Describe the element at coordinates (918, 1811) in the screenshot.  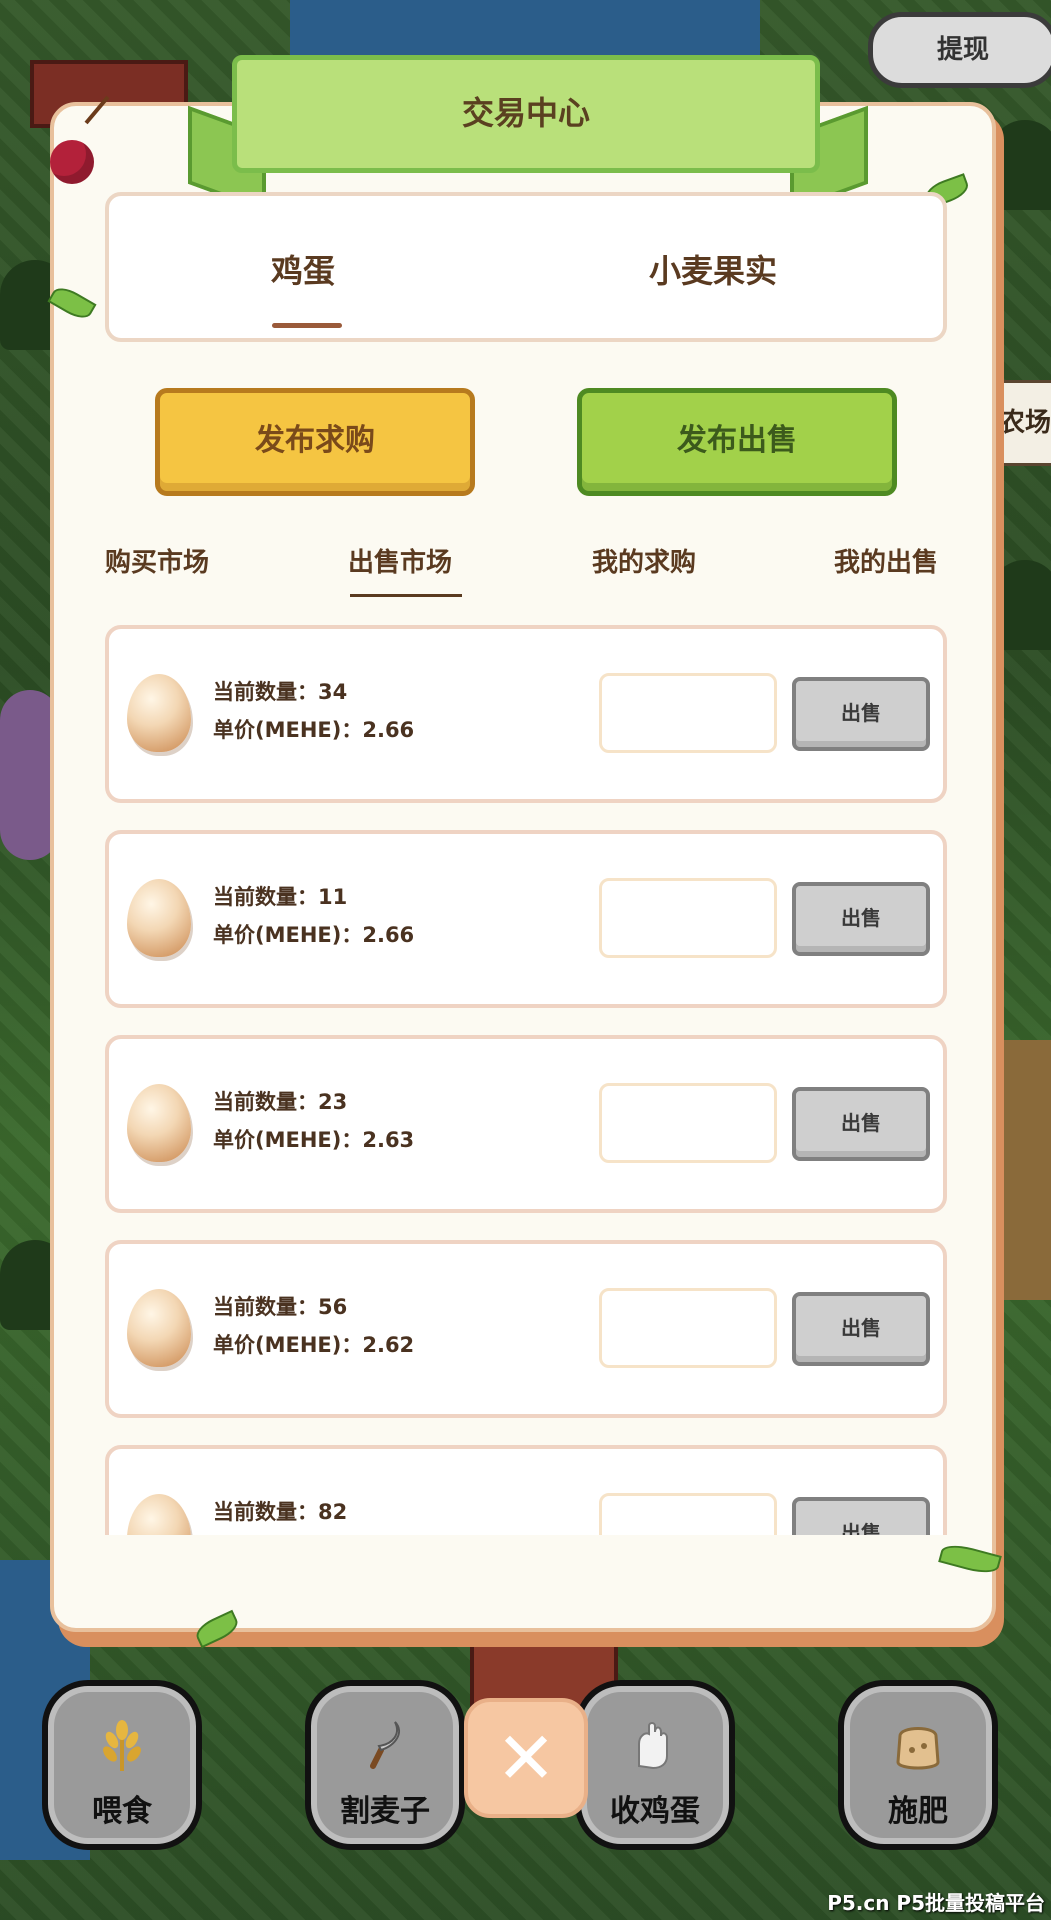
I see `fertilize-label: 施肥` at that location.